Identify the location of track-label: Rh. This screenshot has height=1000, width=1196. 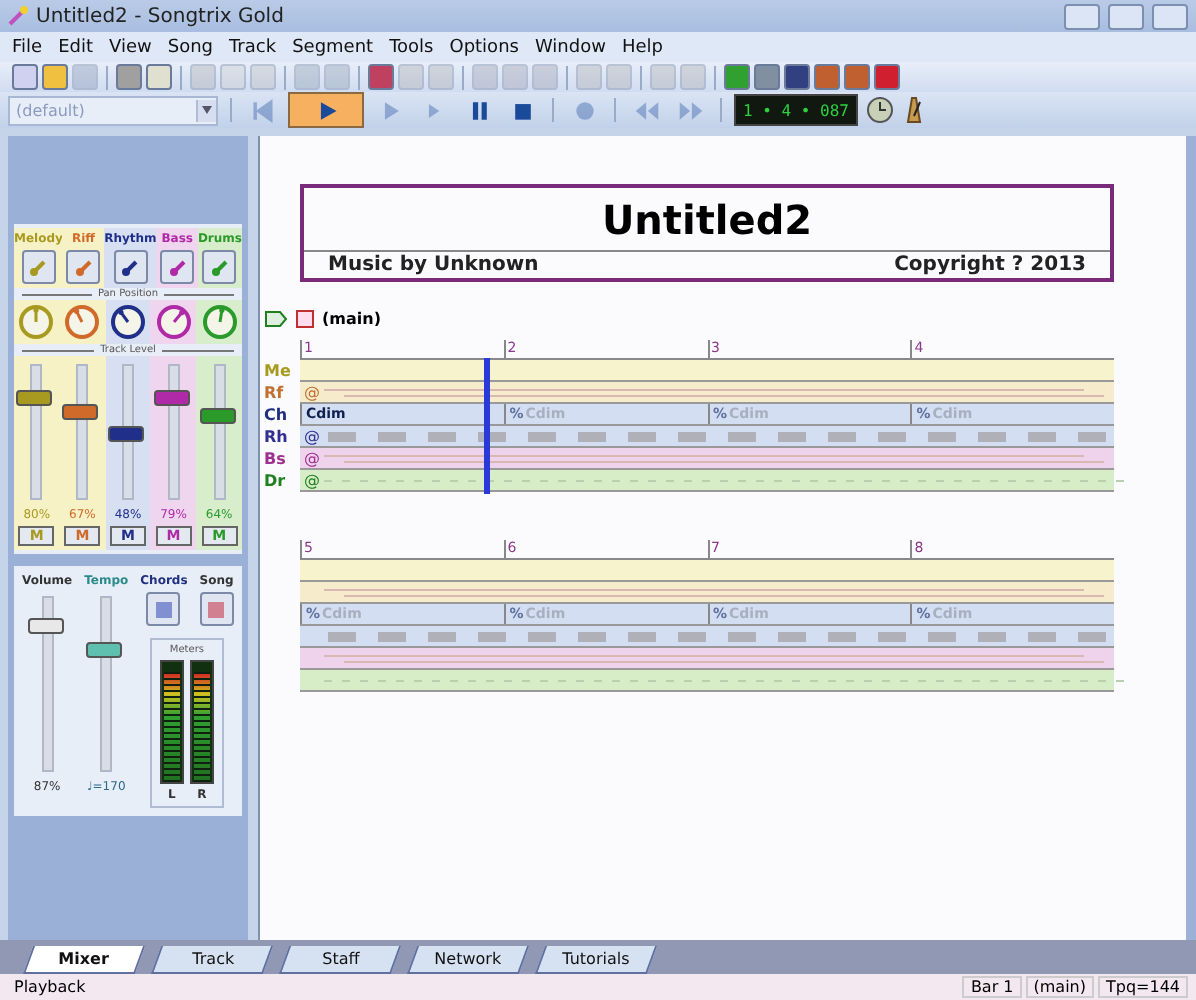
(277, 437).